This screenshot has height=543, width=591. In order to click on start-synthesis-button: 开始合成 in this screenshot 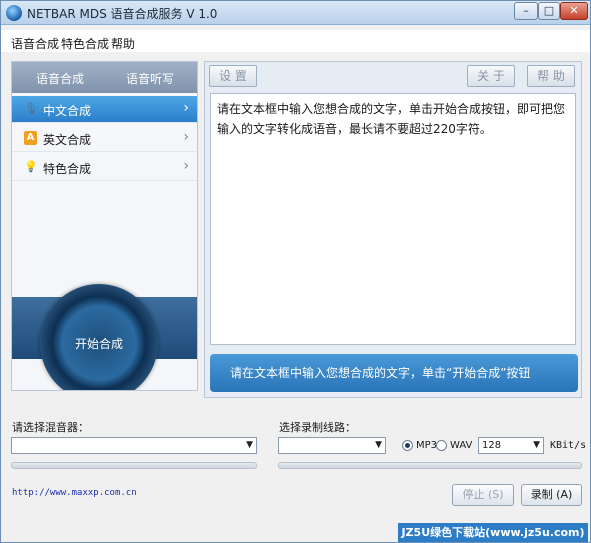, I will do `click(99, 337)`.